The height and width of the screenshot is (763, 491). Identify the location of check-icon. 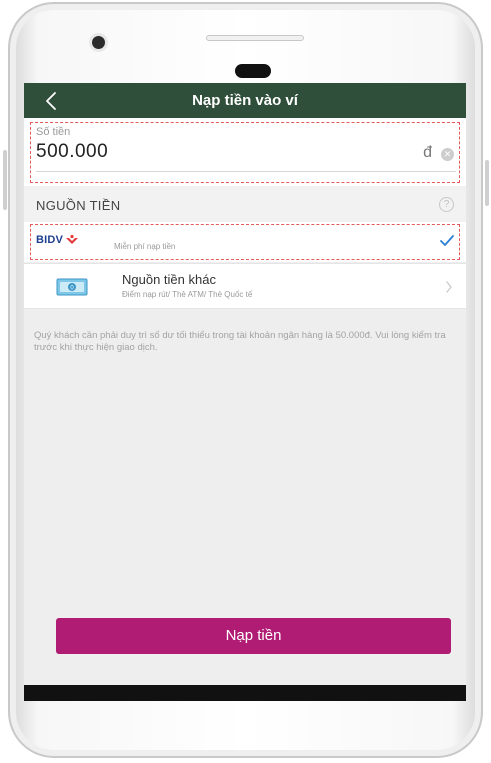
(447, 240).